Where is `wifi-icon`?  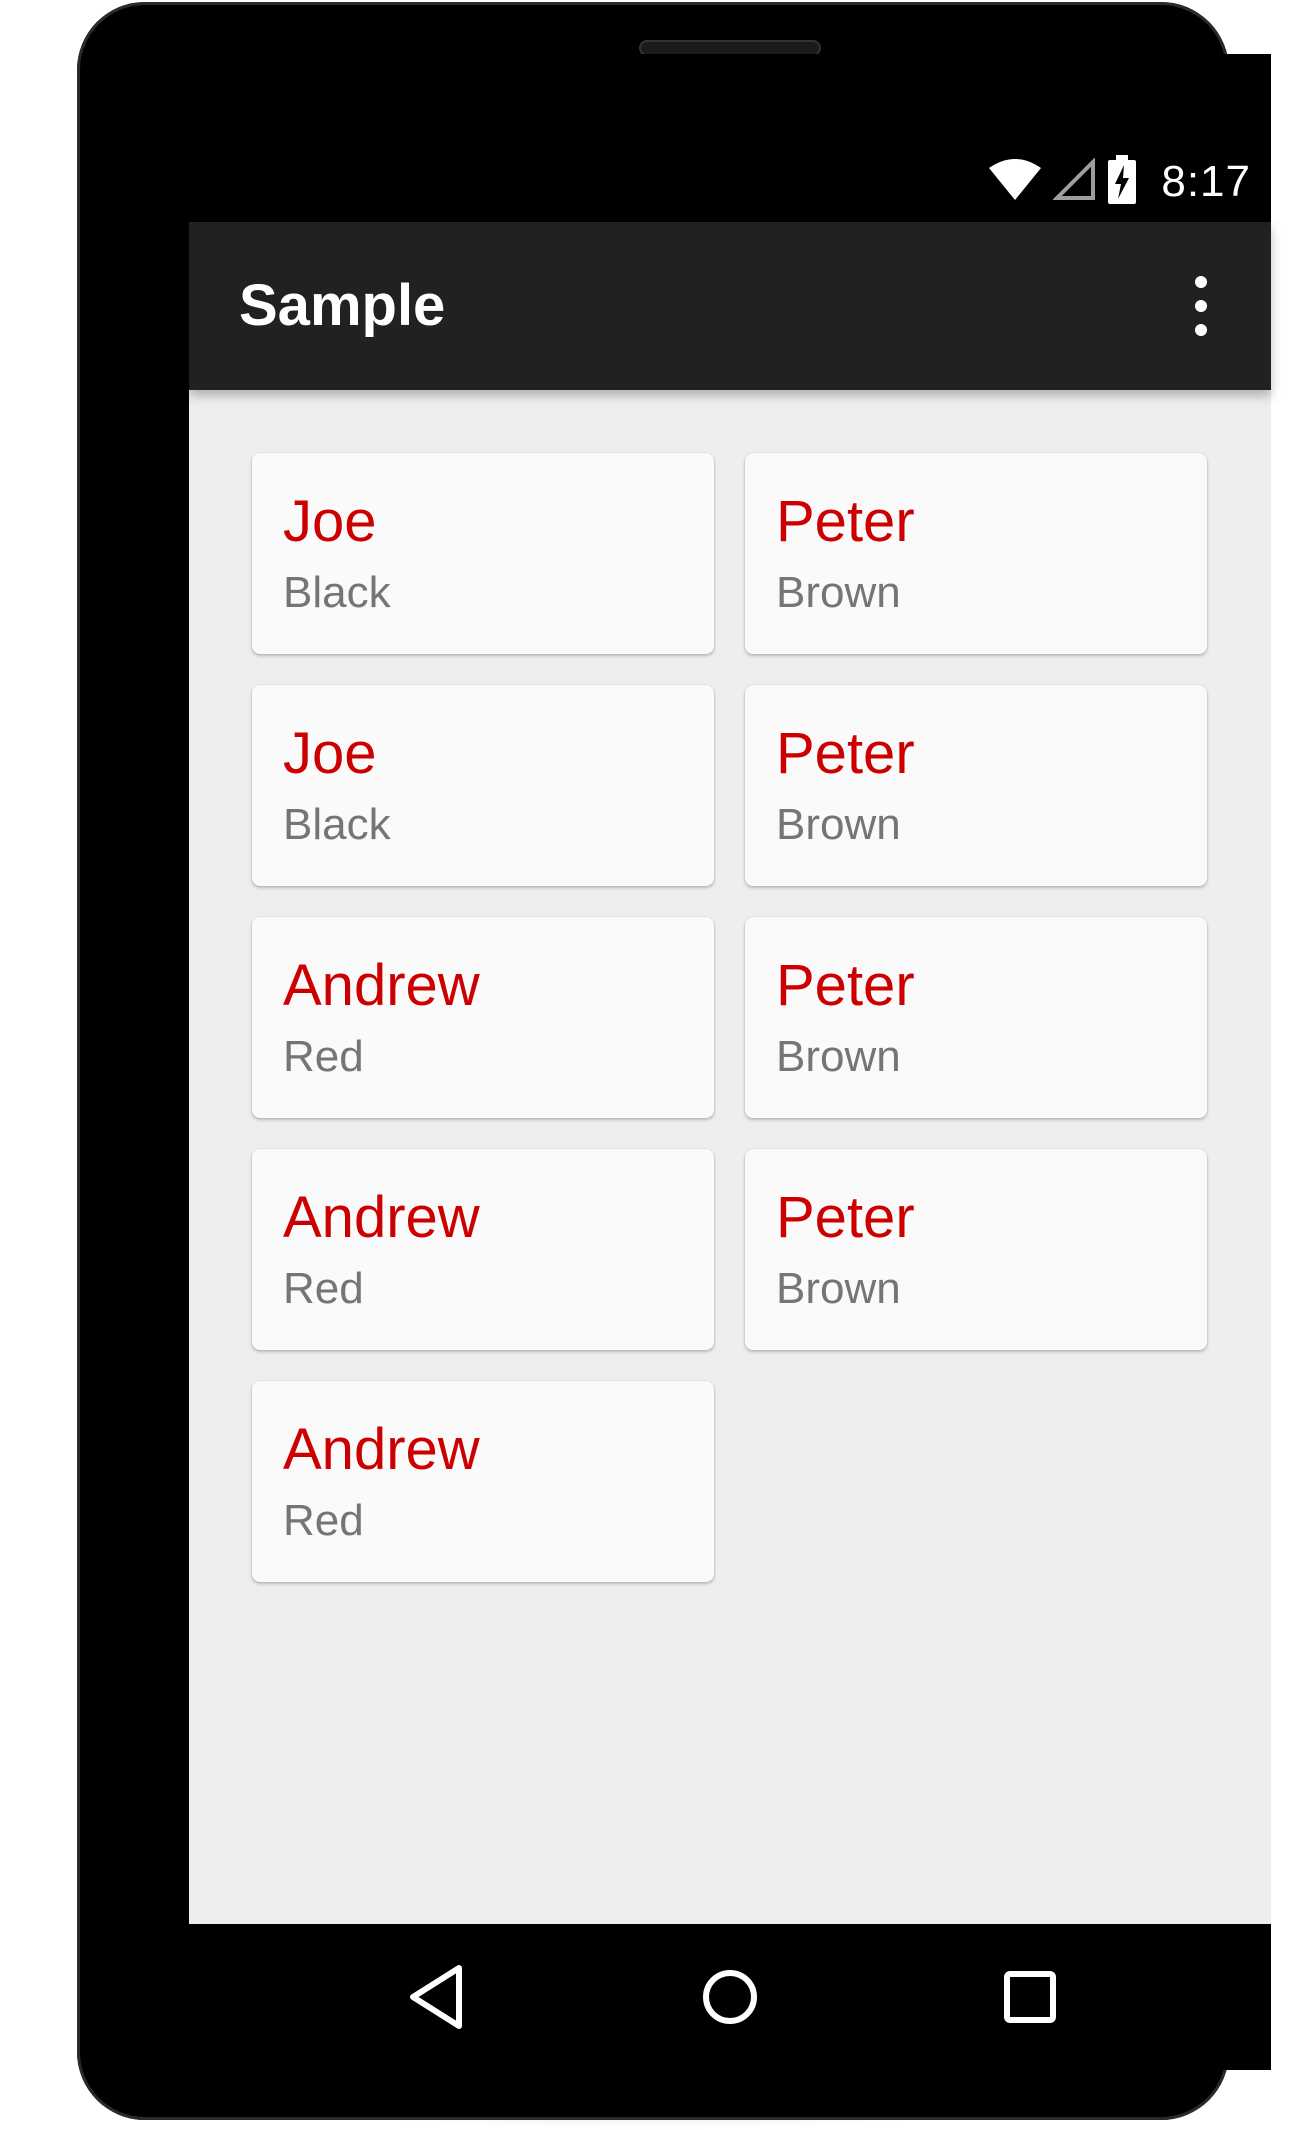 wifi-icon is located at coordinates (1015, 182).